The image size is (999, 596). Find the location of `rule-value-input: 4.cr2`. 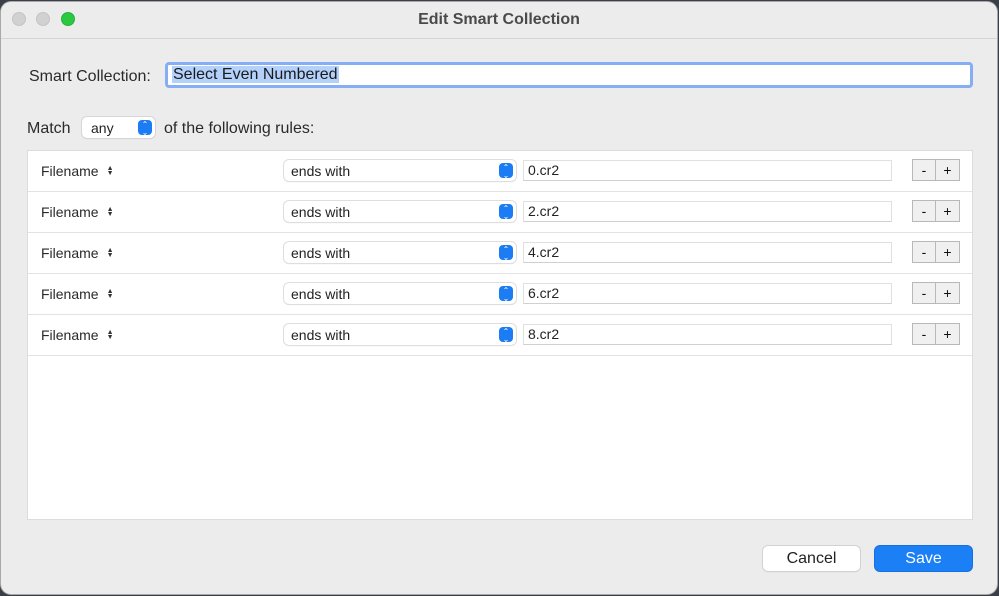

rule-value-input: 4.cr2 is located at coordinates (707, 252).